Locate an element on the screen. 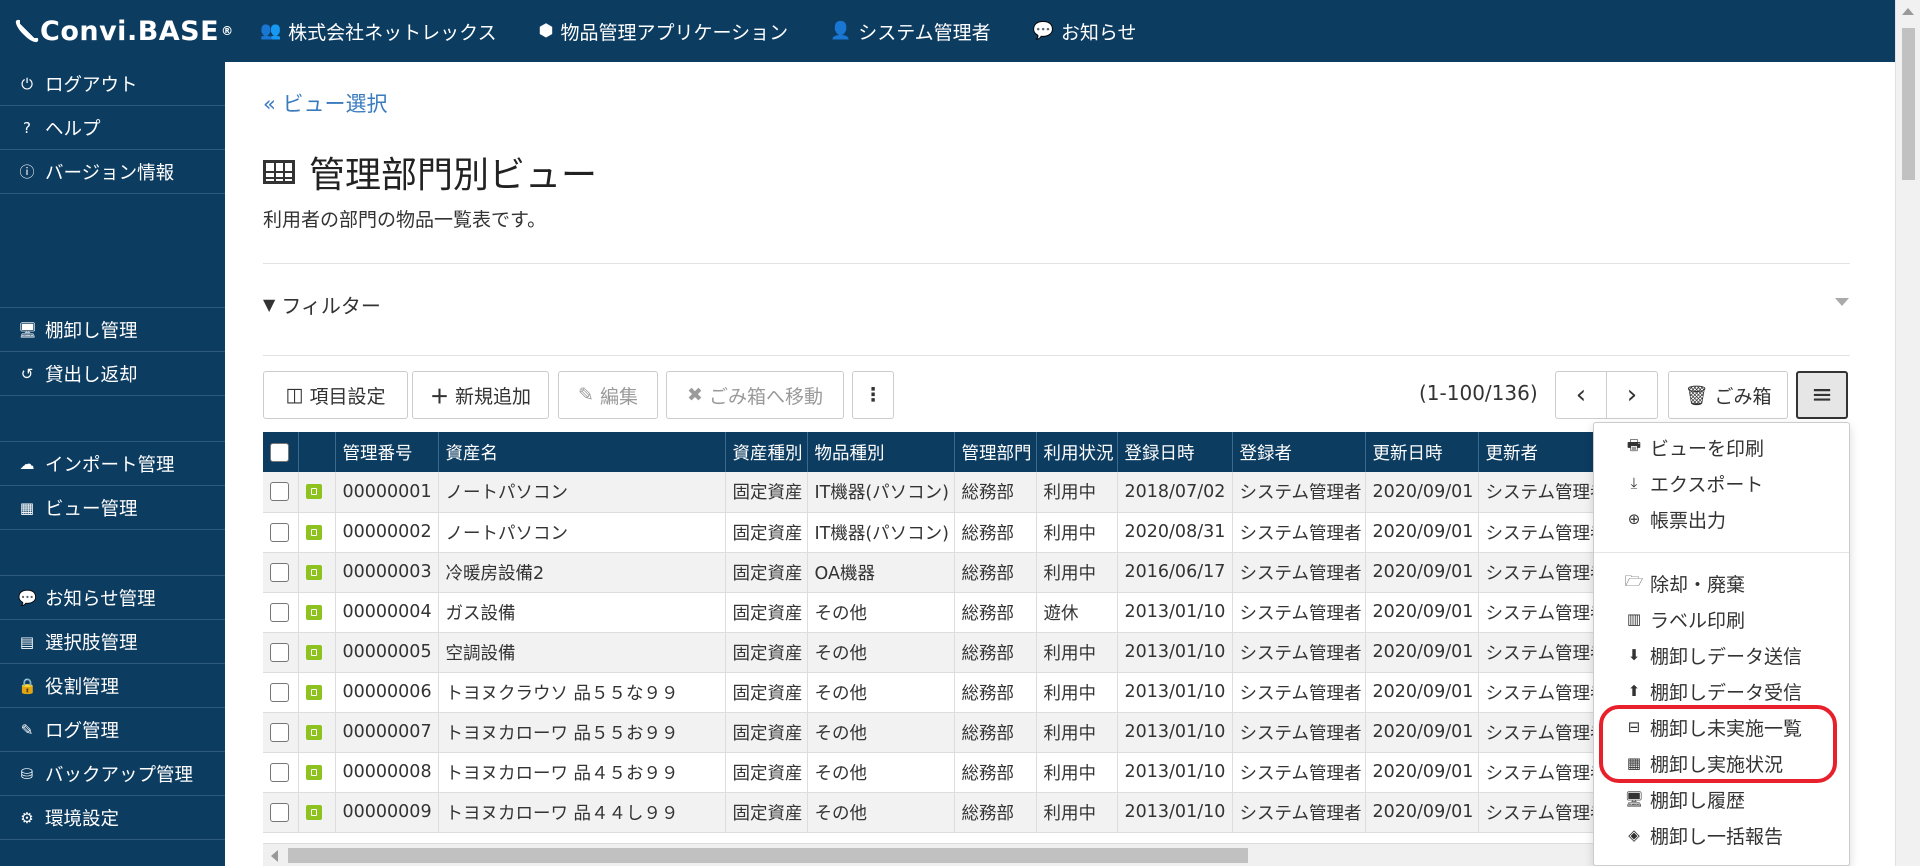 This screenshot has width=1920, height=866. brand-logo: Convi.BASE ® is located at coordinates (116, 31).